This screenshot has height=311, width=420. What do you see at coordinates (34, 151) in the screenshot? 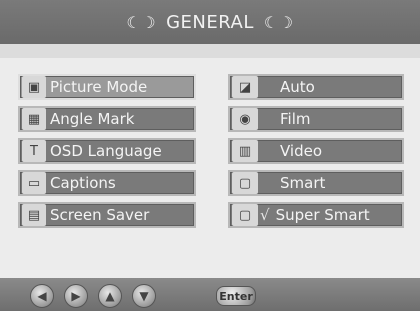
I see `osd-language-icon: T` at bounding box center [34, 151].